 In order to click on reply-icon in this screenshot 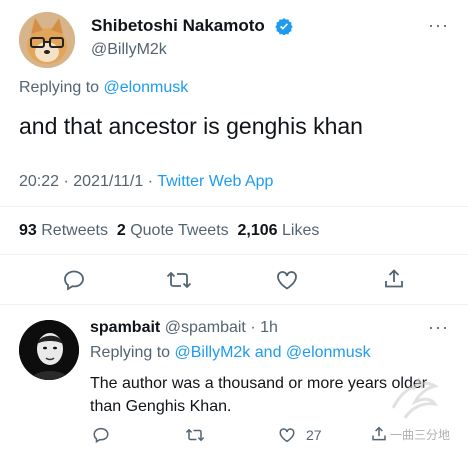, I will do `click(74, 280)`.